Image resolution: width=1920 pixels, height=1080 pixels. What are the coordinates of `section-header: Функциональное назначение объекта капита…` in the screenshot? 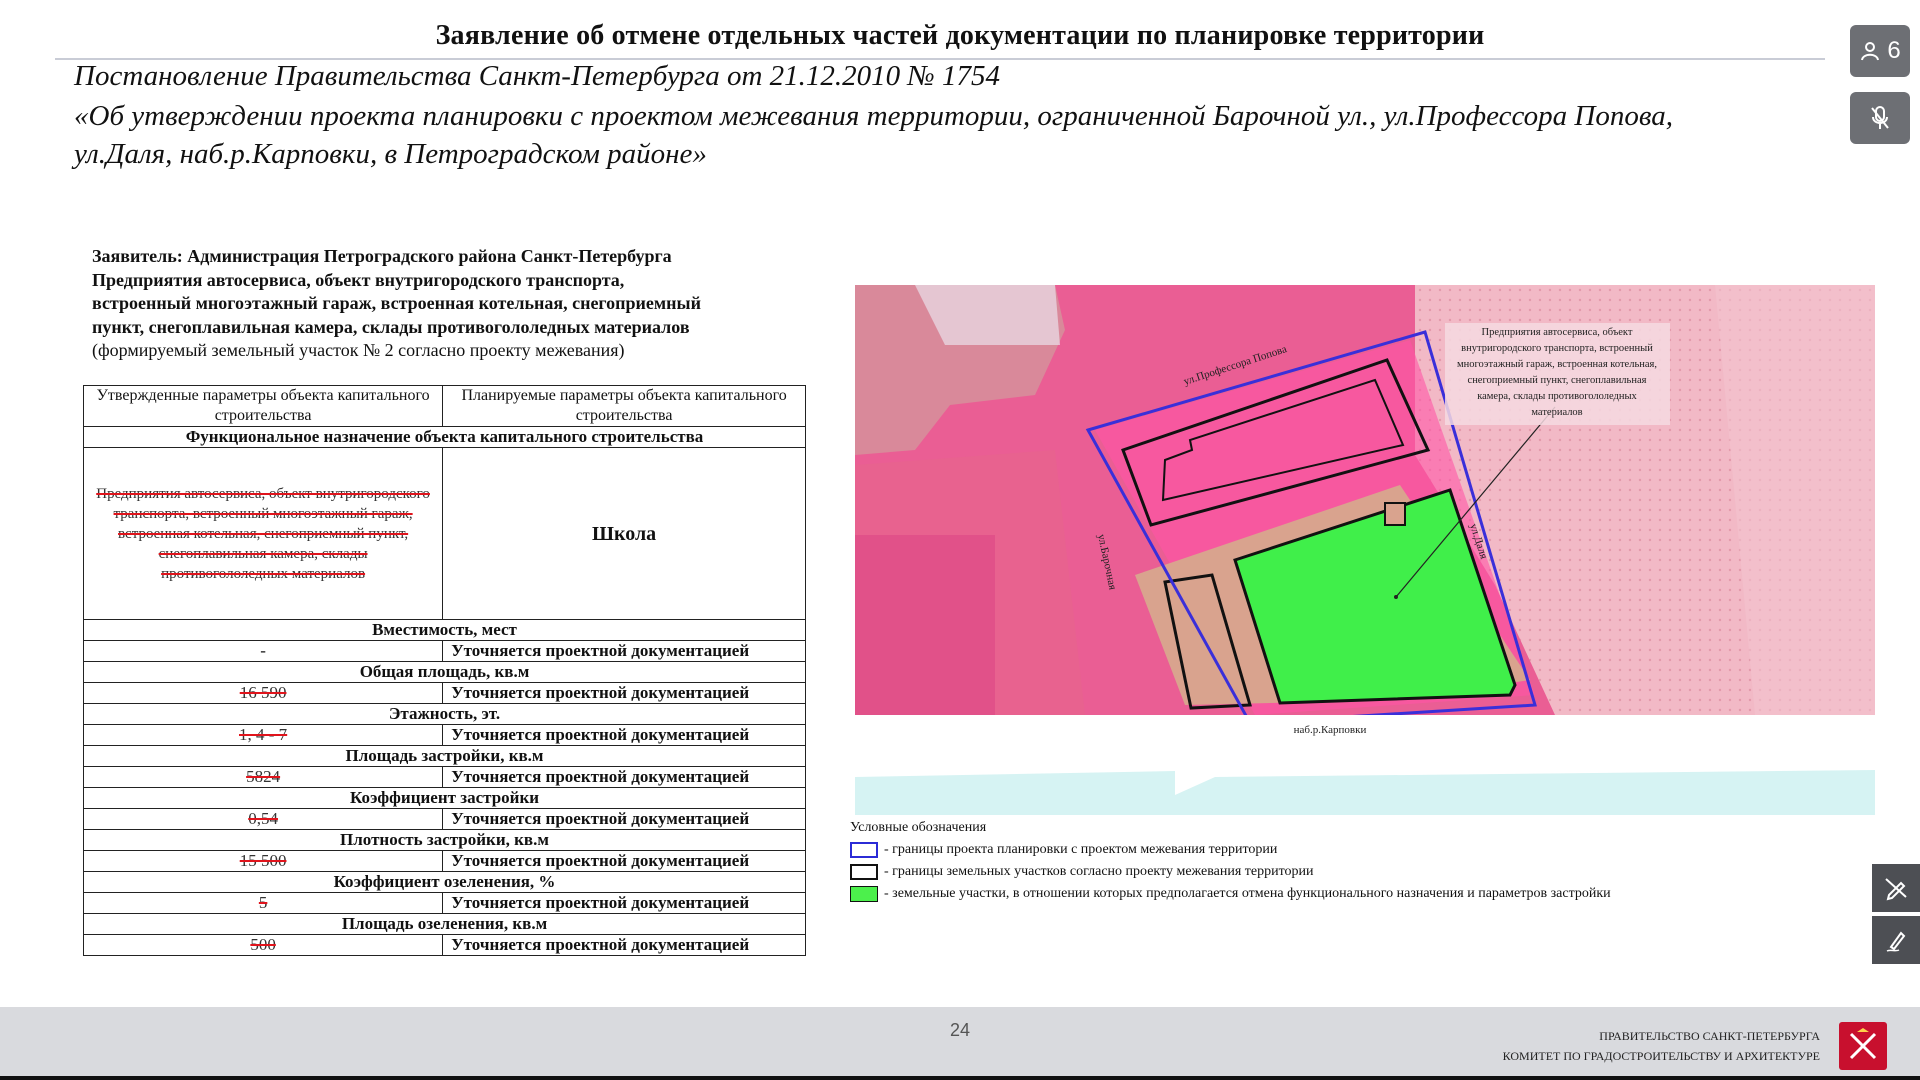 It's located at (444, 437).